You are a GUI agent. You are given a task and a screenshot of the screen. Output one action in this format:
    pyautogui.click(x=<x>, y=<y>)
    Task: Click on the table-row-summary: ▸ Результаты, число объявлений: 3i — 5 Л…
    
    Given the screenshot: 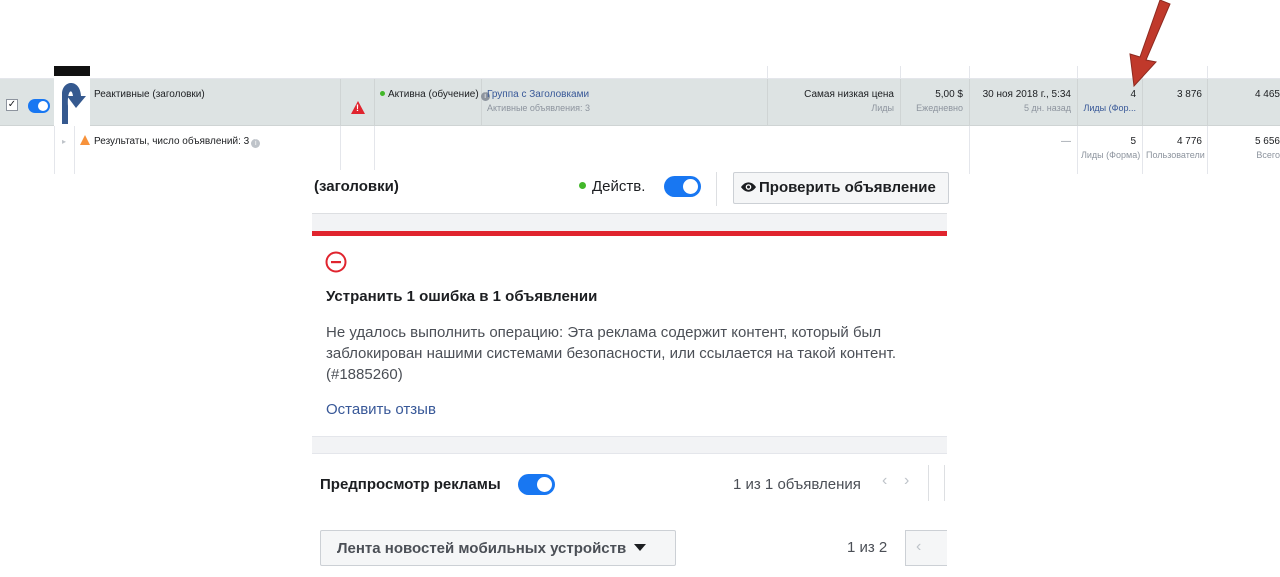 What is the action you would take?
    pyautogui.click(x=640, y=150)
    